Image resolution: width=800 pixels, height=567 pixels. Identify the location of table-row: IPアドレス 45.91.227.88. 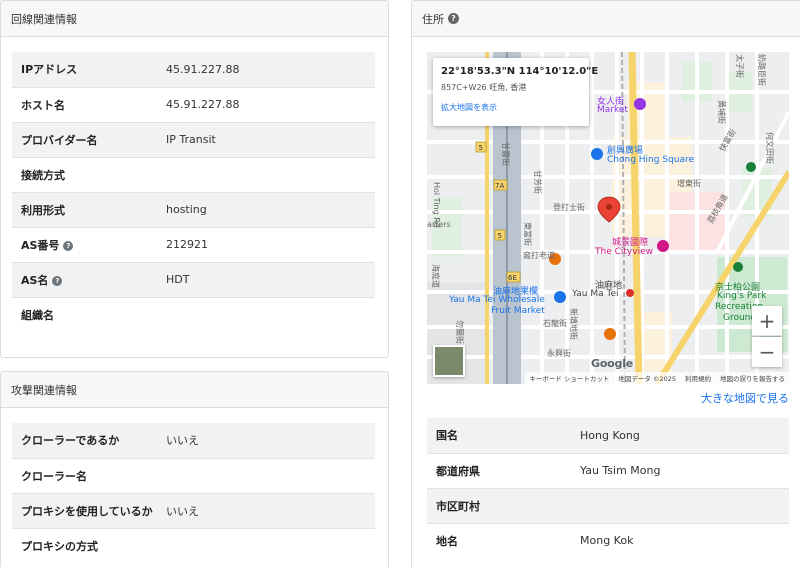
(193, 69).